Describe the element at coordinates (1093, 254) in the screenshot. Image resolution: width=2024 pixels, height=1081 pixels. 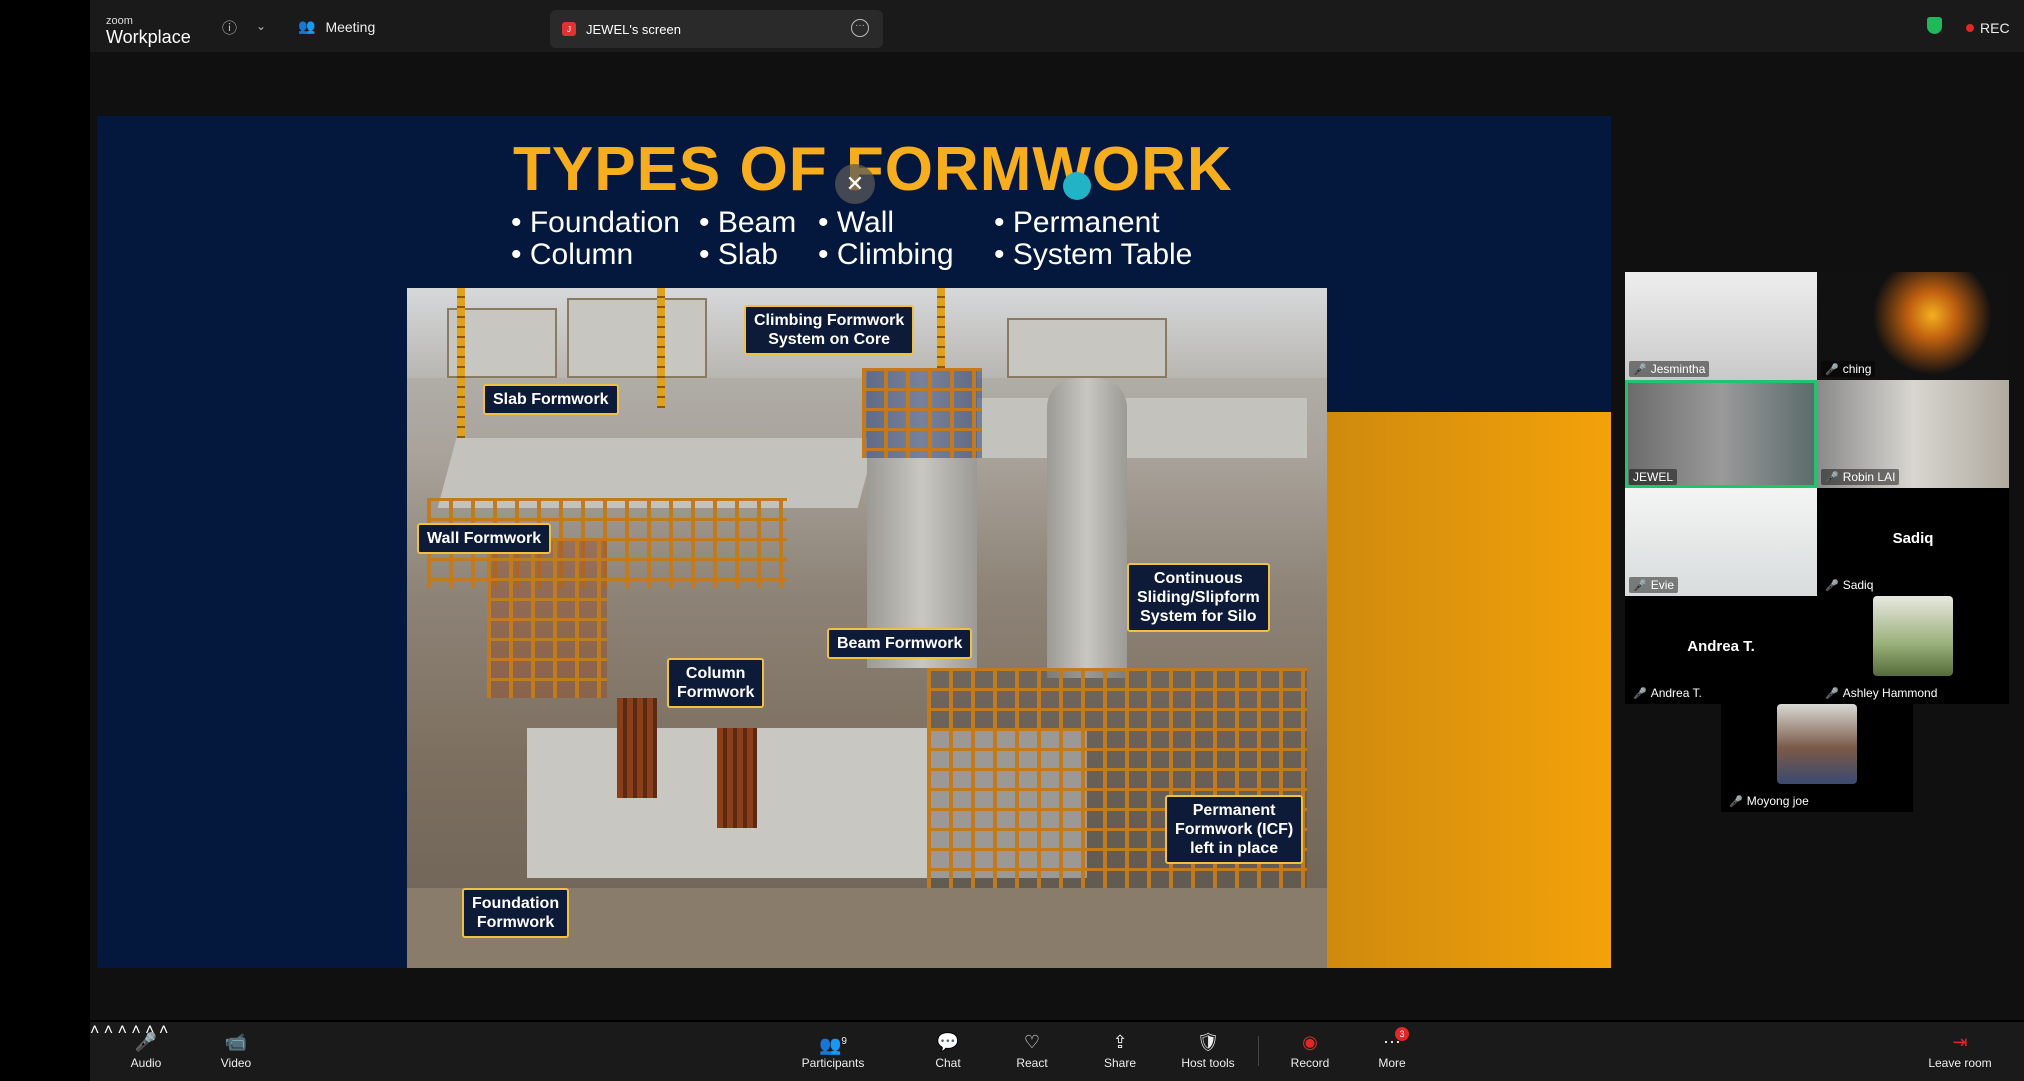
I see `bullet-item: • System Table` at that location.